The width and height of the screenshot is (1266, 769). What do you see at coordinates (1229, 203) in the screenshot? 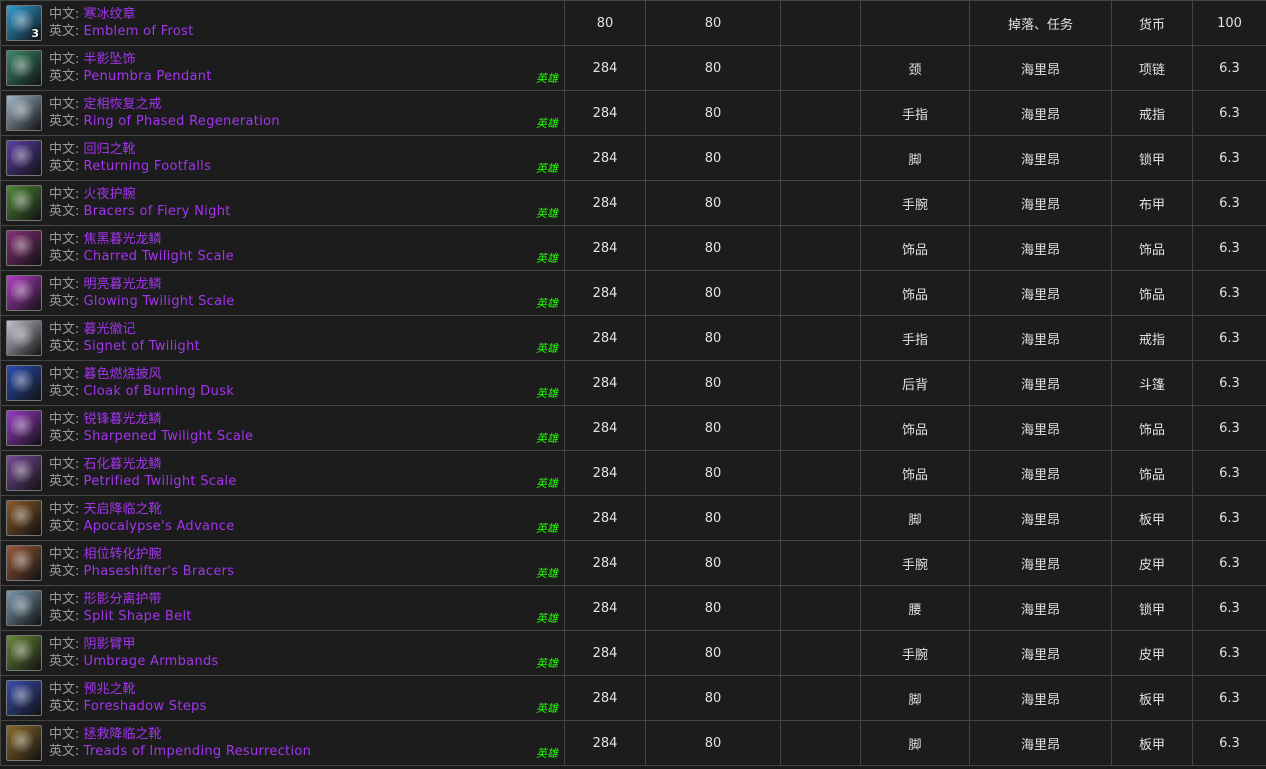
I see `version-cell: 6.3` at bounding box center [1229, 203].